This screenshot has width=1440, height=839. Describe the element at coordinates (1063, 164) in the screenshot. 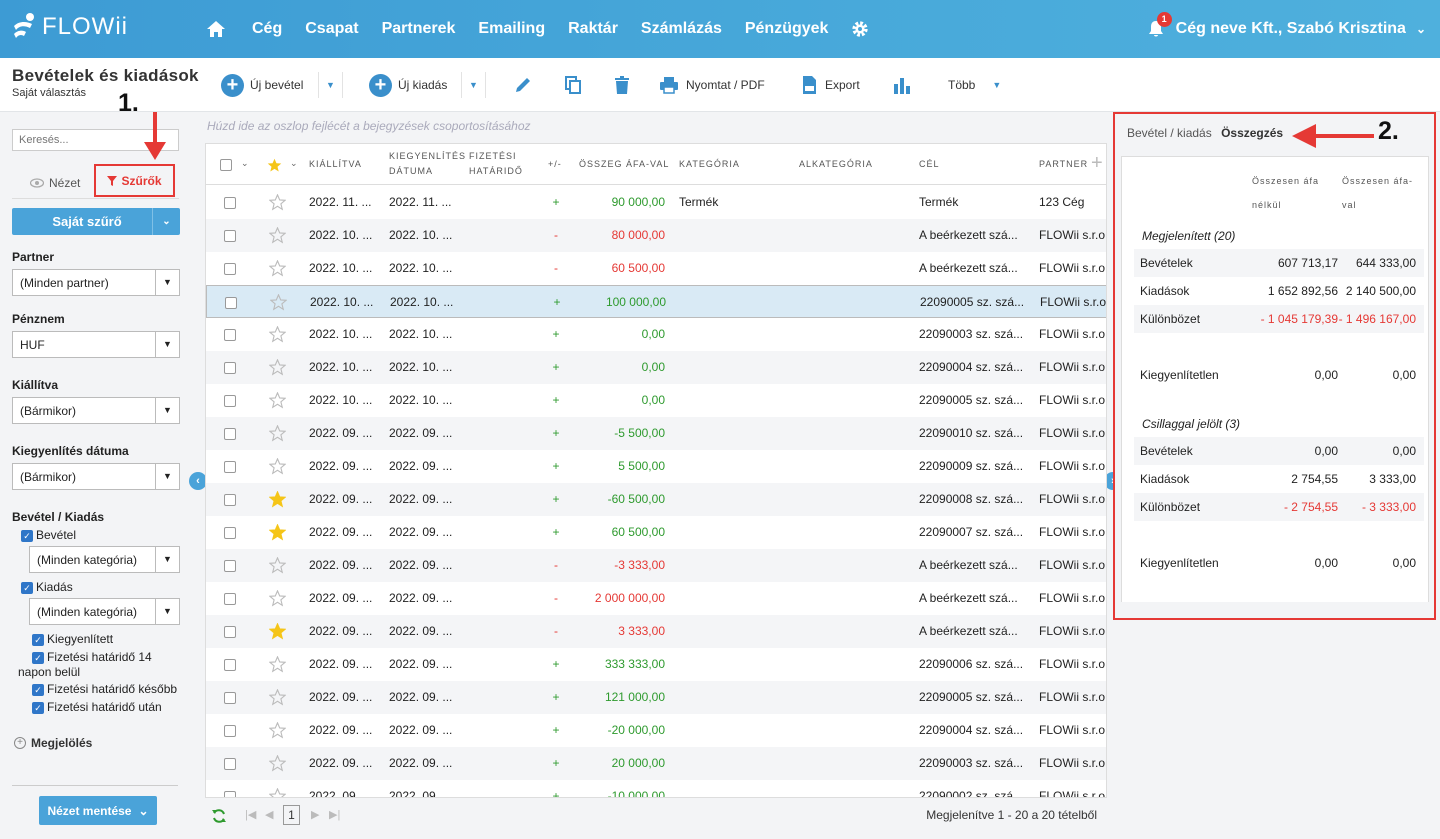

I see `col-partner: Partner` at that location.